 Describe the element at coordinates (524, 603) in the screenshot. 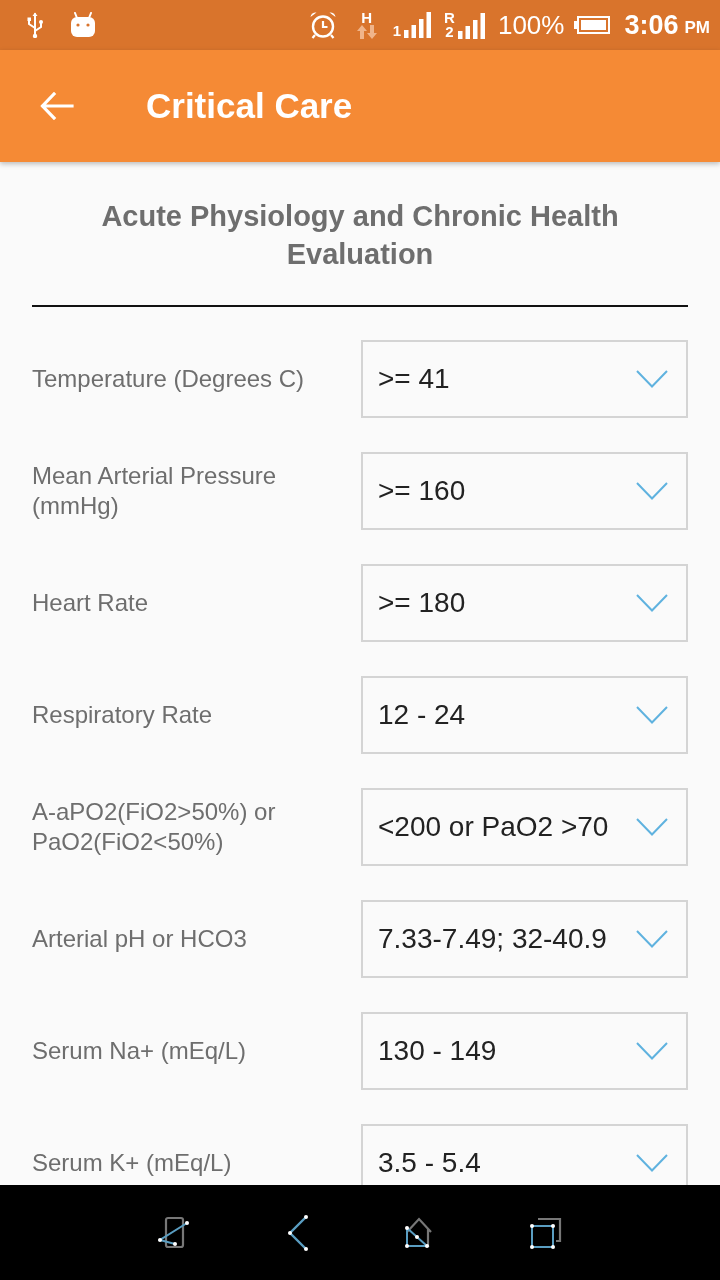

I see `dropdown: >= 180` at that location.